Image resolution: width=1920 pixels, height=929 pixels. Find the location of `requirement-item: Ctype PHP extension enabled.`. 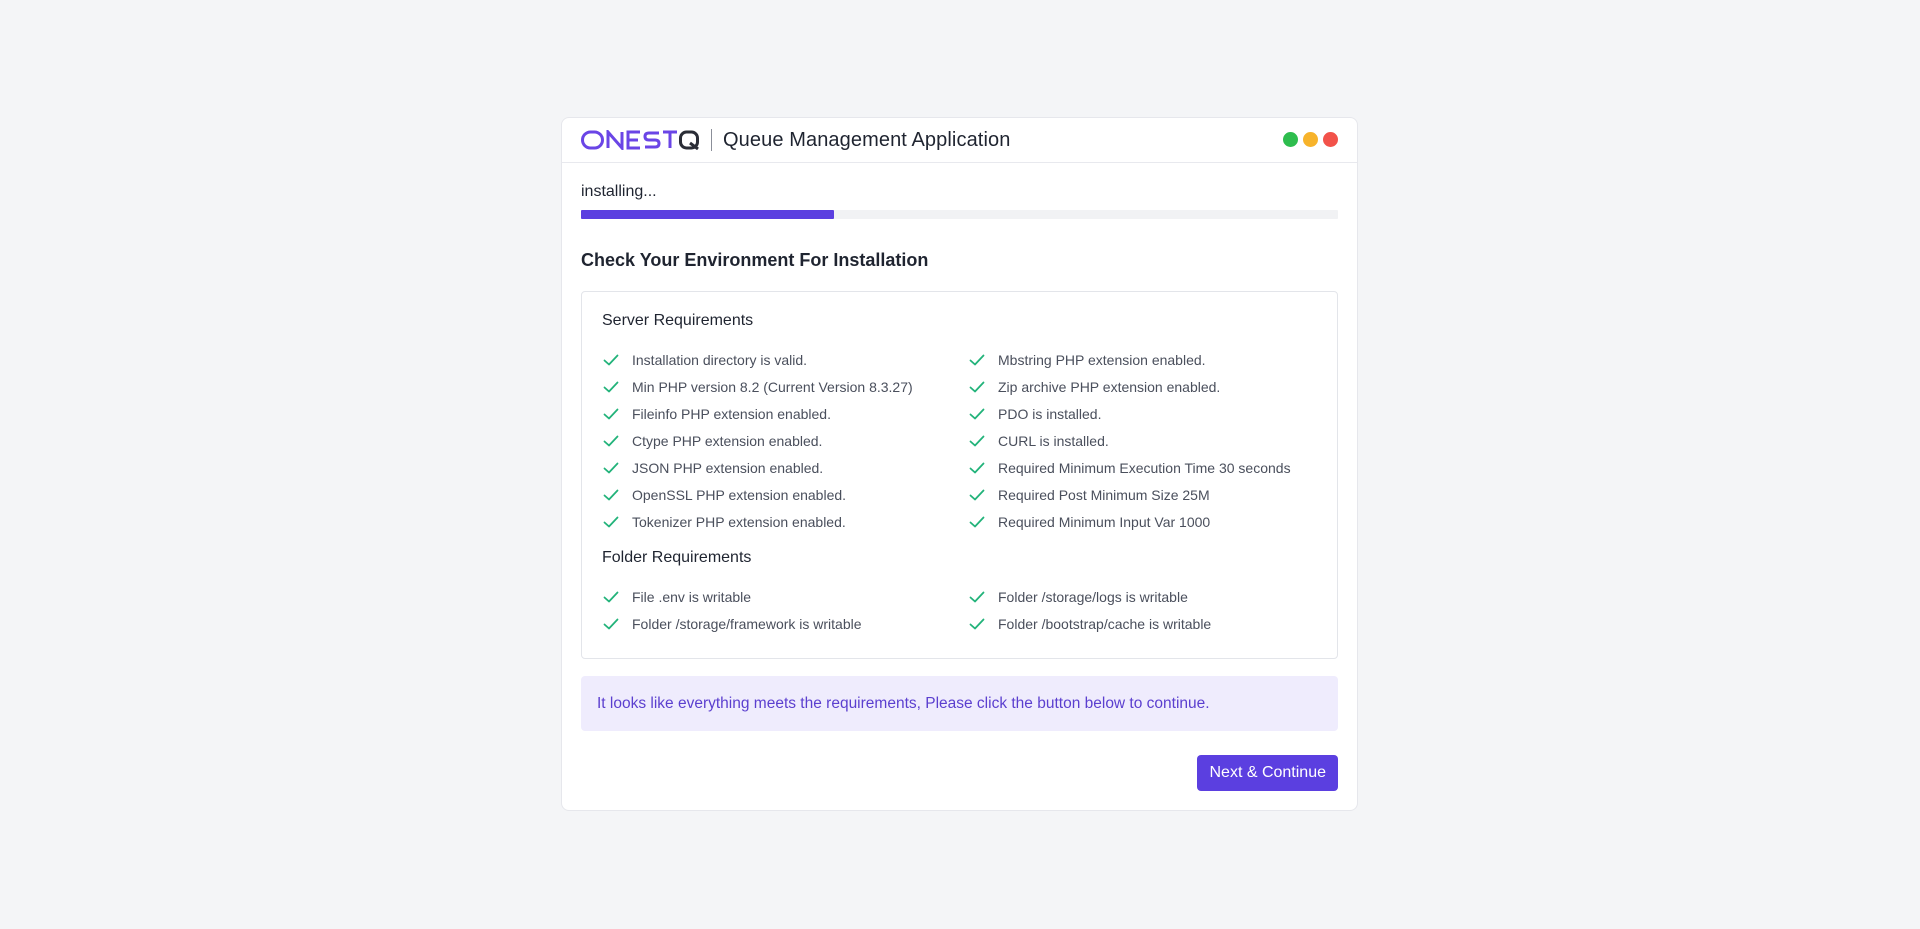

requirement-item: Ctype PHP extension enabled. is located at coordinates (785, 440).